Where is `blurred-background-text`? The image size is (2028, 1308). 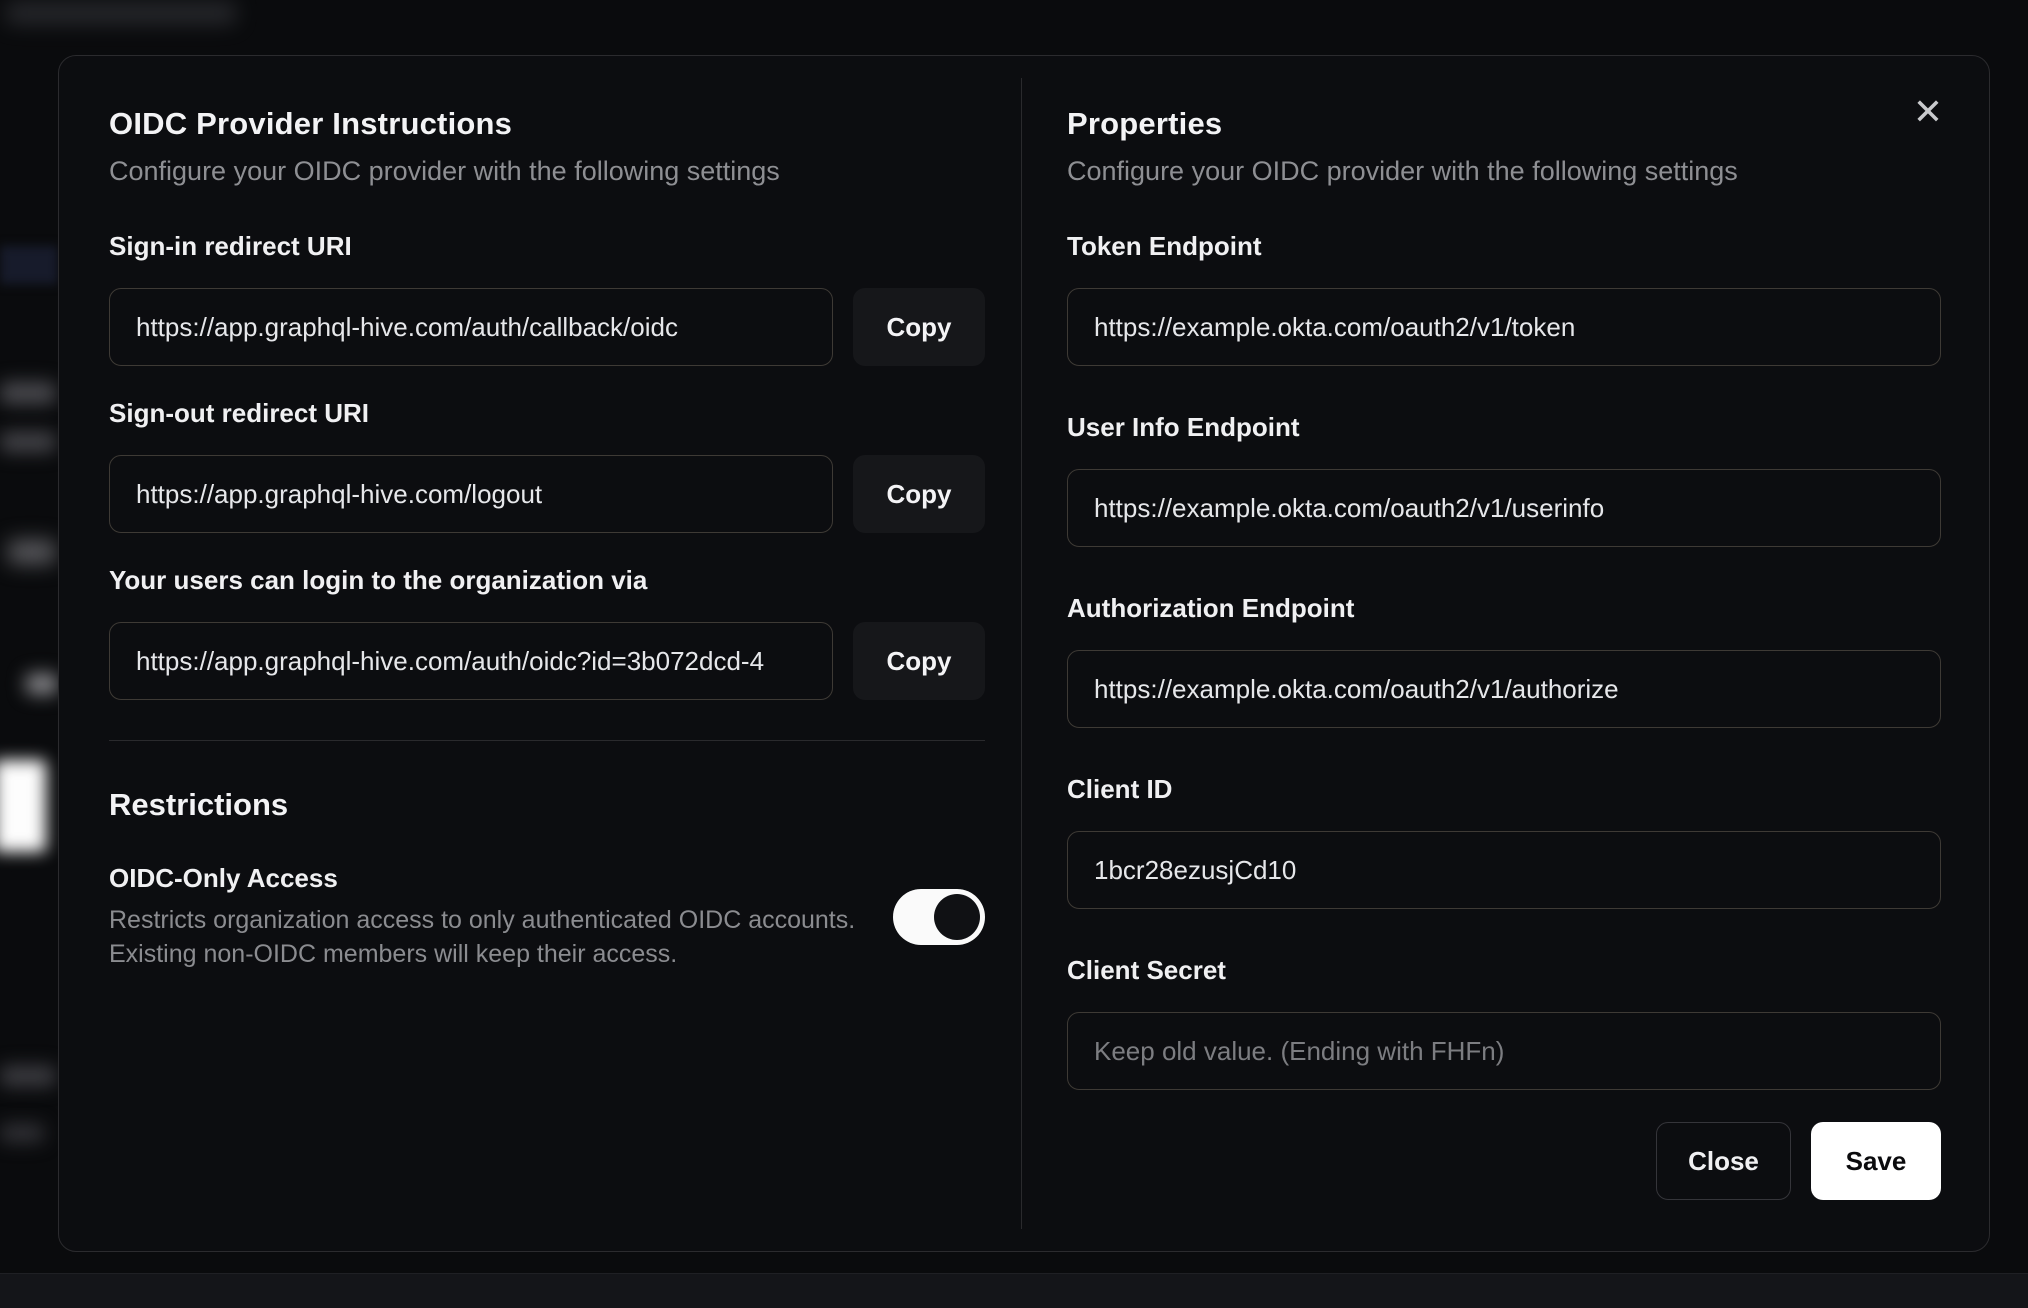 blurred-background-text is located at coordinates (121, 13).